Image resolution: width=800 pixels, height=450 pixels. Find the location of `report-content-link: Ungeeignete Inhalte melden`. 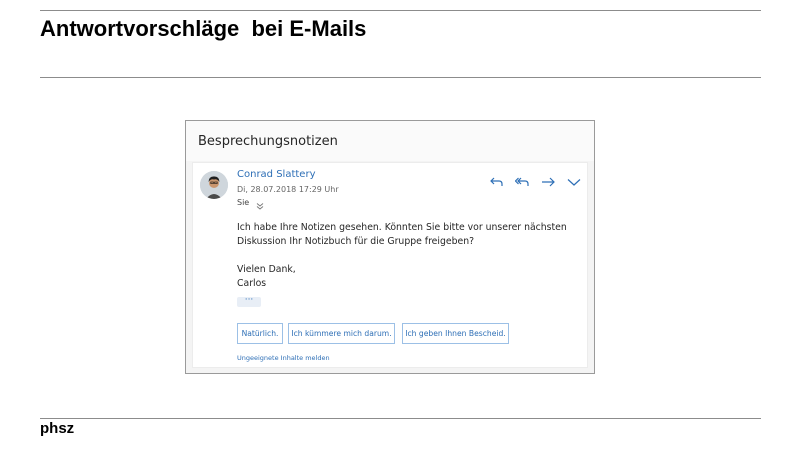

report-content-link: Ungeeignete Inhalte melden is located at coordinates (283, 358).